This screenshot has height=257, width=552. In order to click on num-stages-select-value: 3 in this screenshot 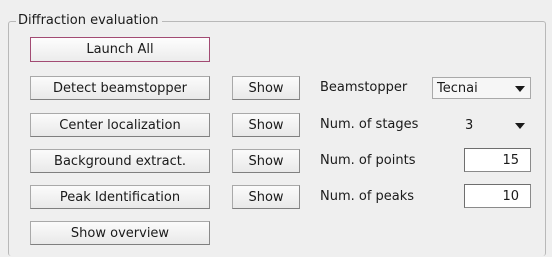, I will do `click(469, 125)`.